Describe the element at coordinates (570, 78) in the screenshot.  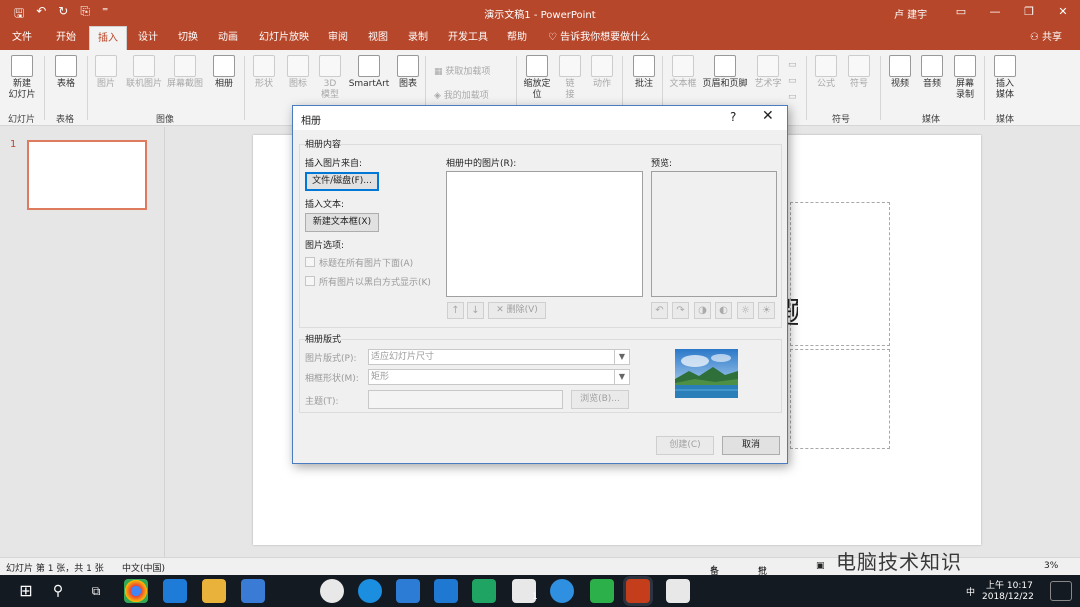
I see `link-button: 链 接` at that location.